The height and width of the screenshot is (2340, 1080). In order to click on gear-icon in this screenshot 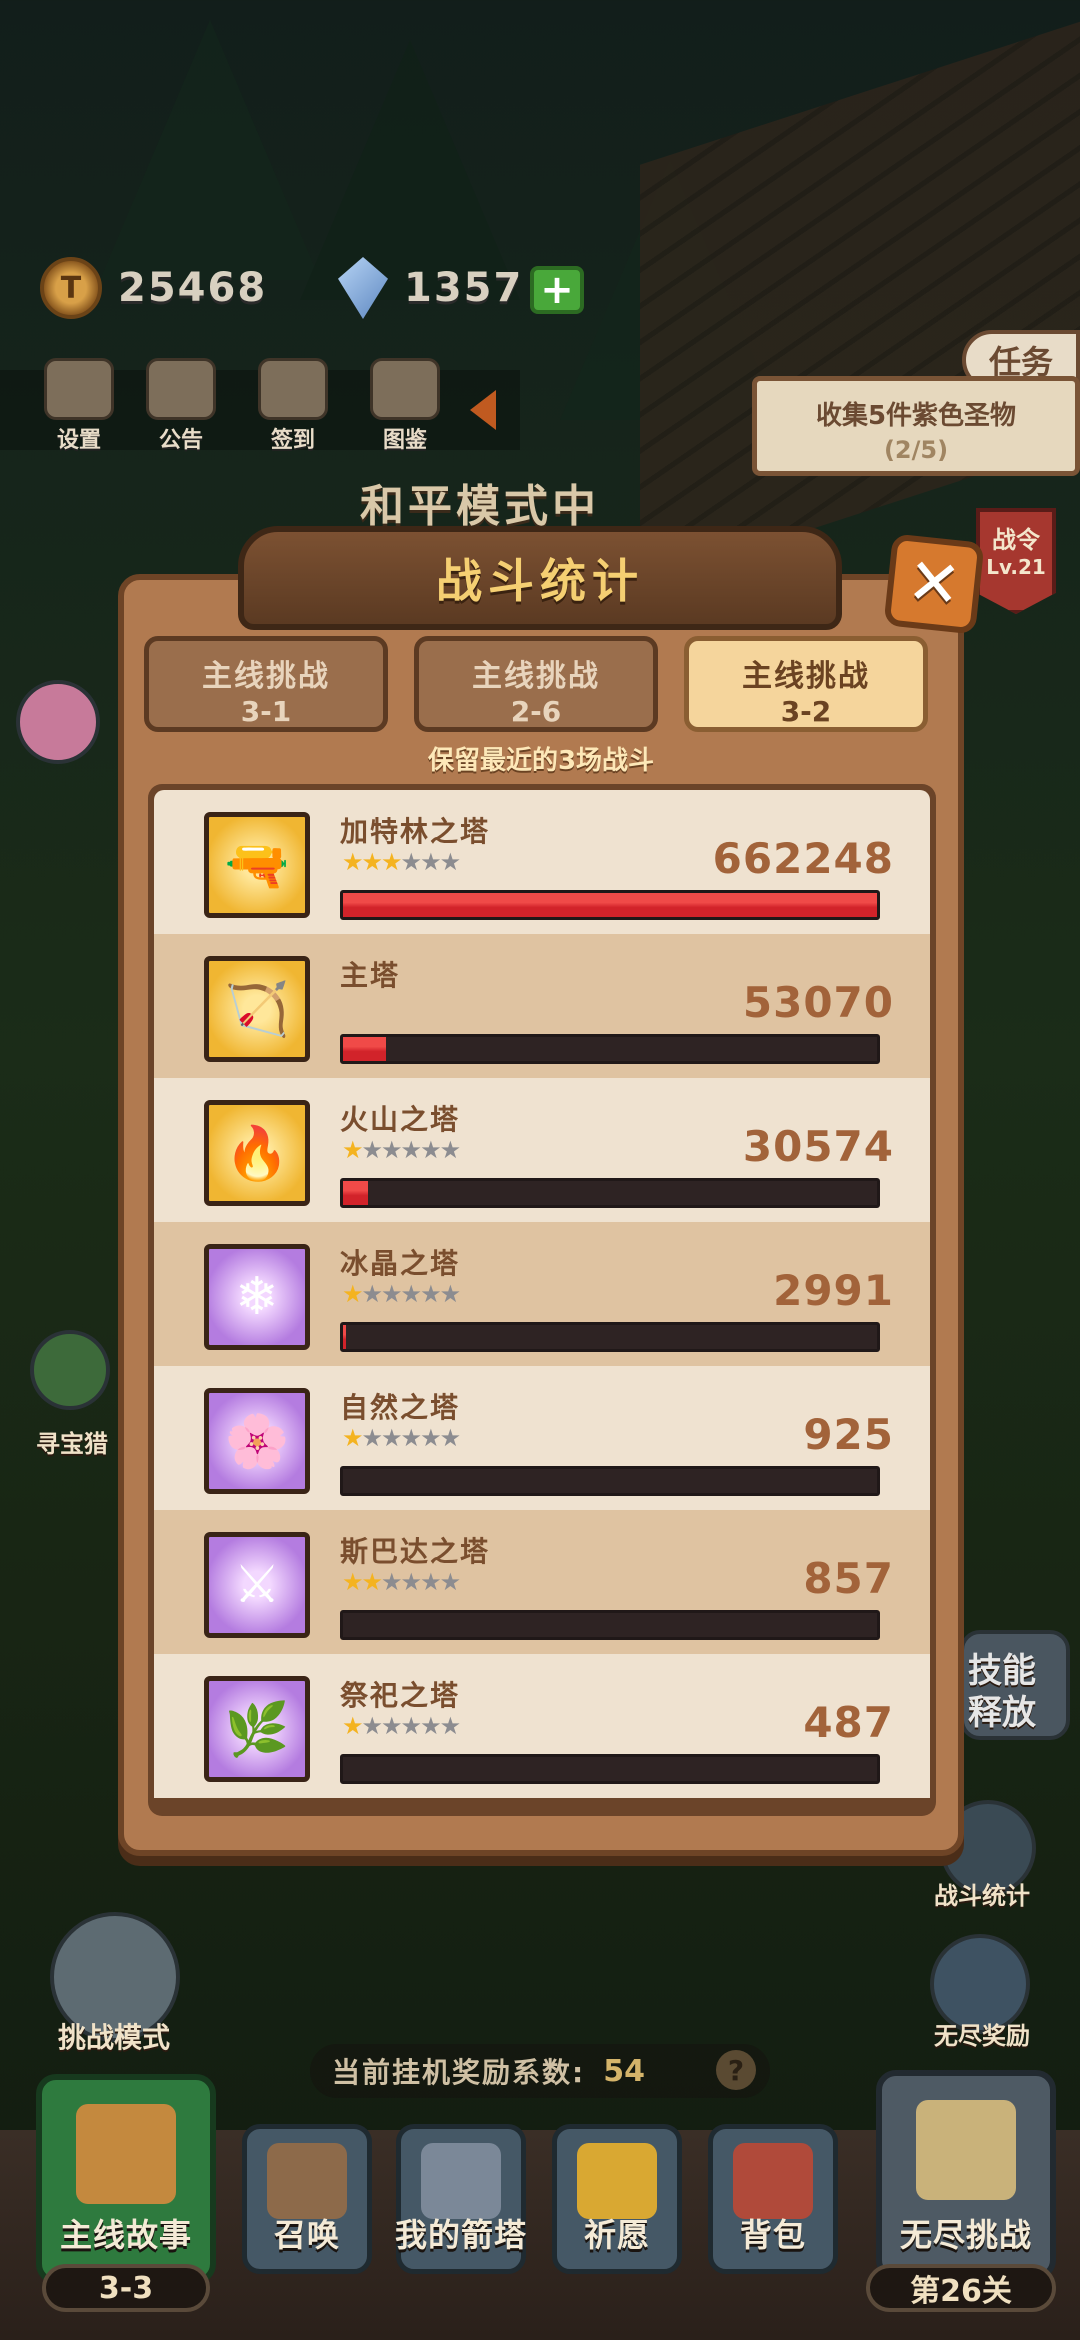, I will do `click(79, 389)`.